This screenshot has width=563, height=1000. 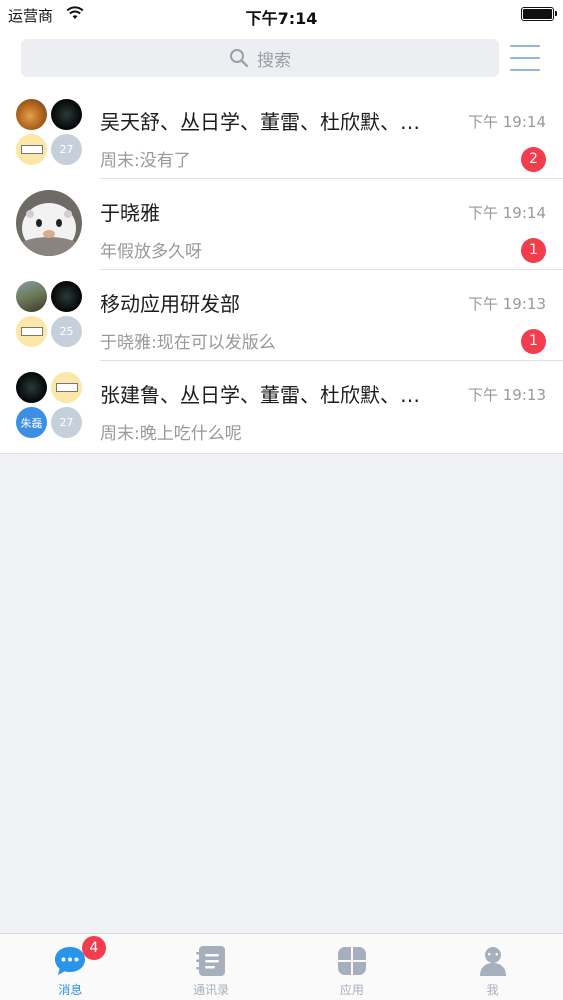 What do you see at coordinates (274, 60) in the screenshot?
I see `search-placeholder: 搜索` at bounding box center [274, 60].